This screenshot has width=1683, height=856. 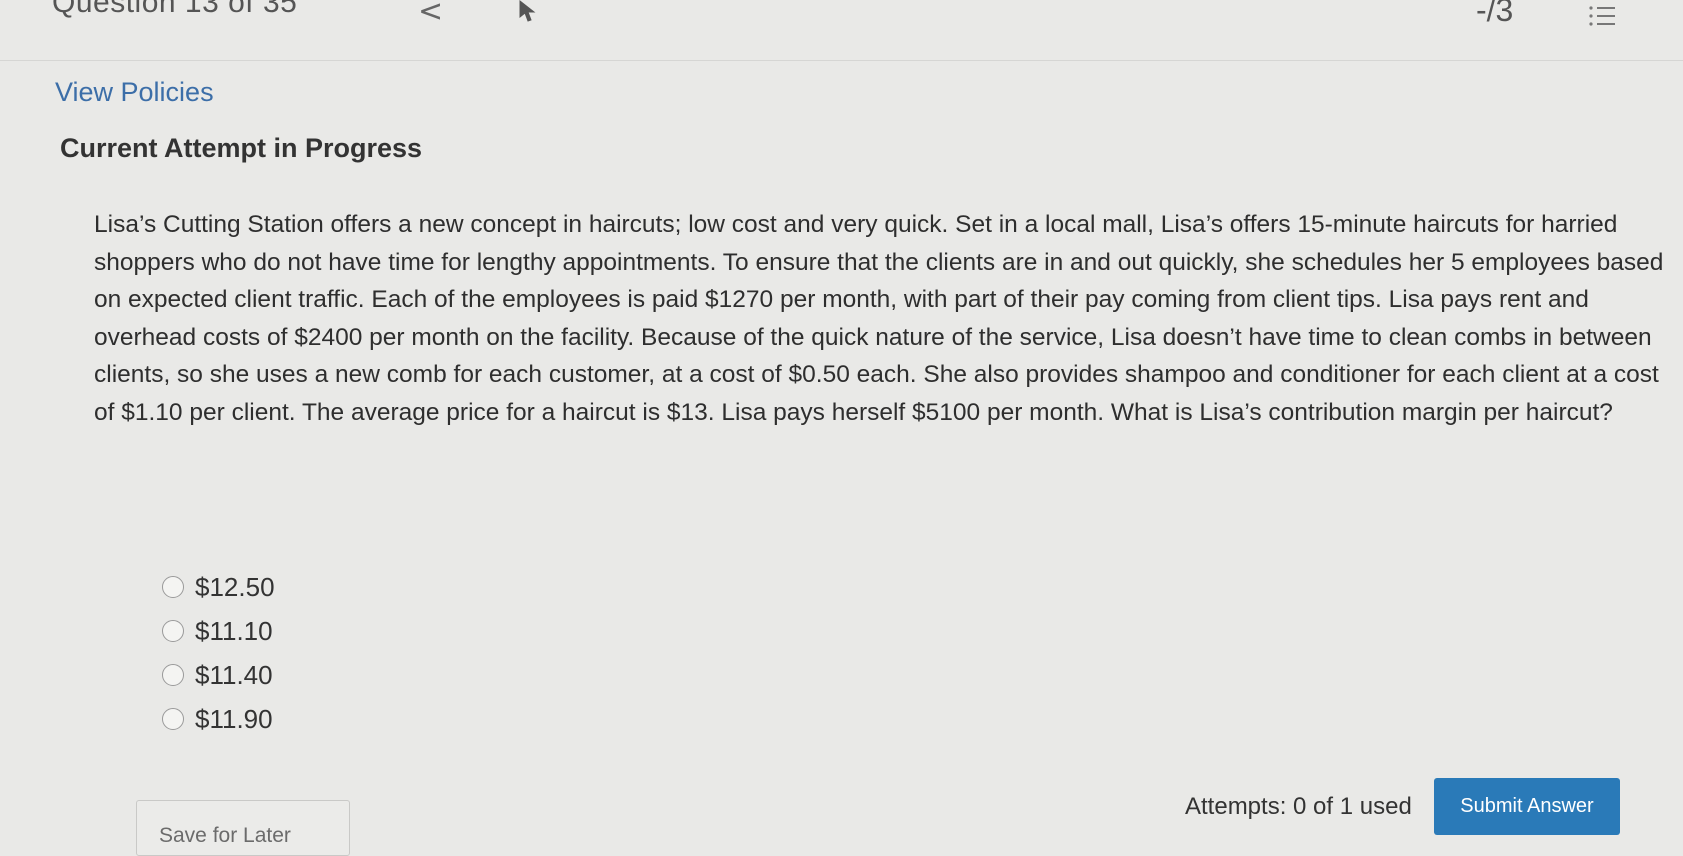 What do you see at coordinates (235, 586) in the screenshot?
I see `answer-option-label: $12.50` at bounding box center [235, 586].